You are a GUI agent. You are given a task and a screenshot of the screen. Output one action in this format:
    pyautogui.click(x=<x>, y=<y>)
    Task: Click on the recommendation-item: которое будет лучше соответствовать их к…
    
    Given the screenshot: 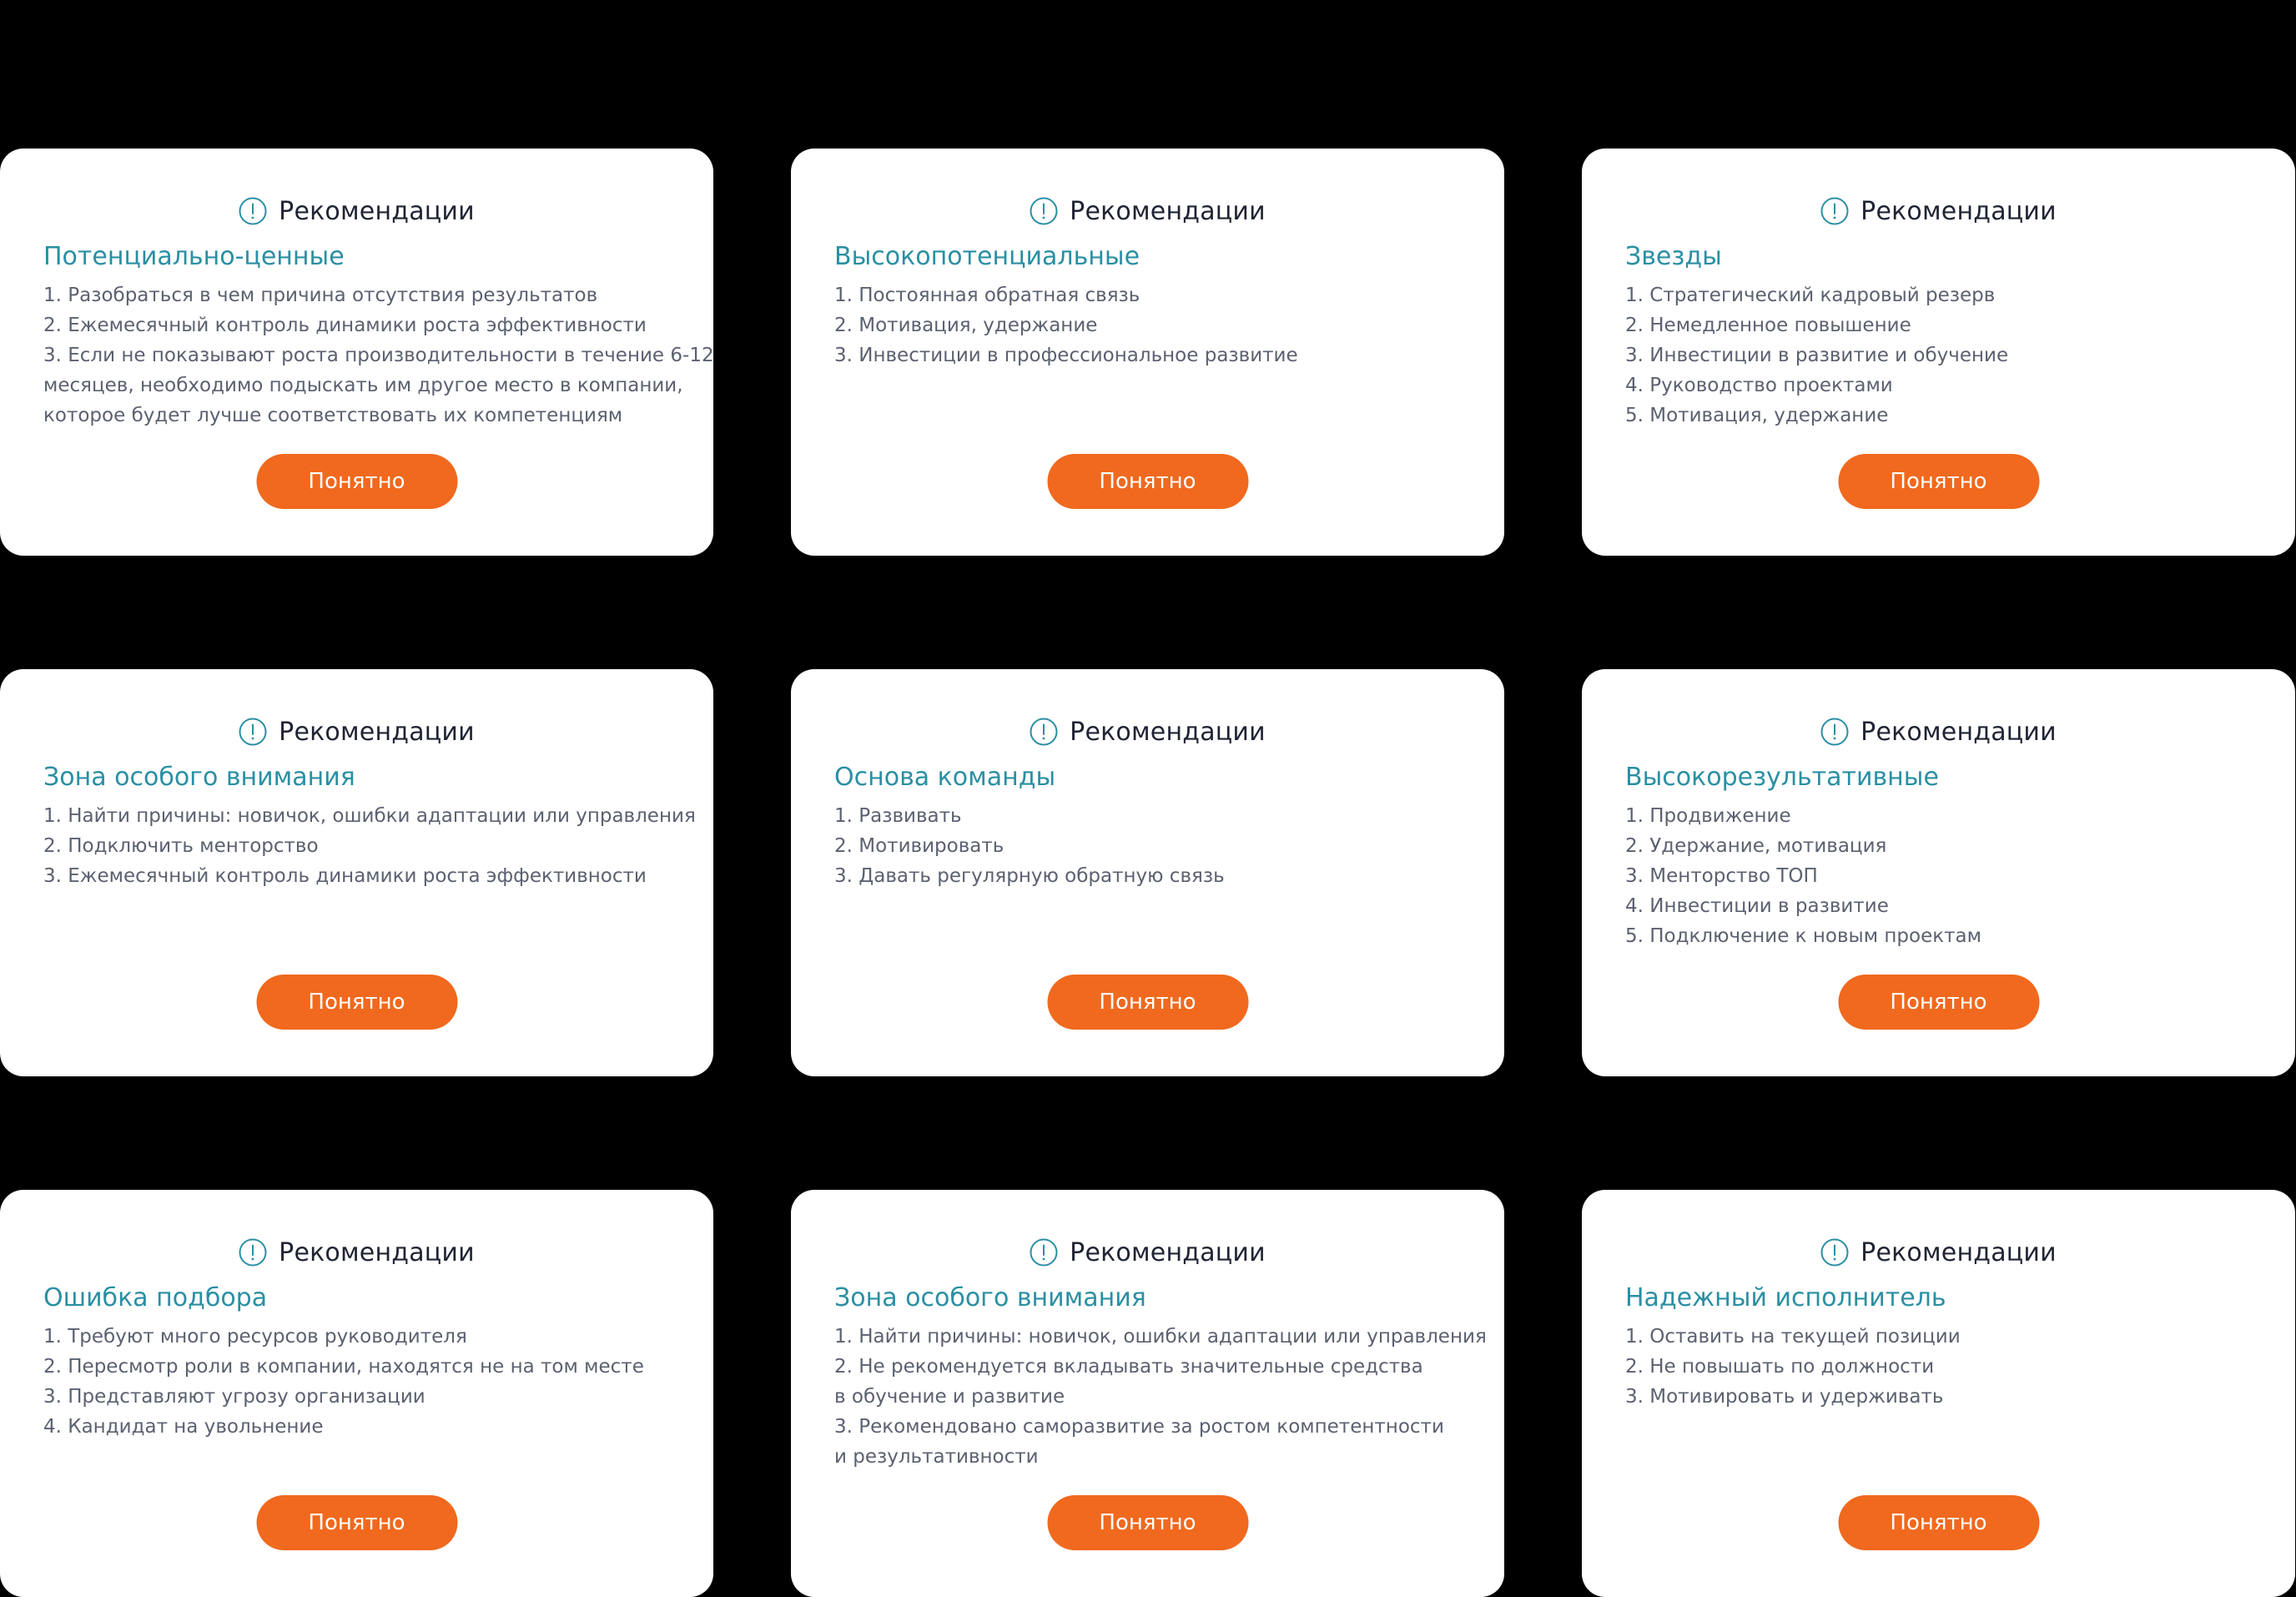 What is the action you would take?
    pyautogui.click(x=333, y=415)
    